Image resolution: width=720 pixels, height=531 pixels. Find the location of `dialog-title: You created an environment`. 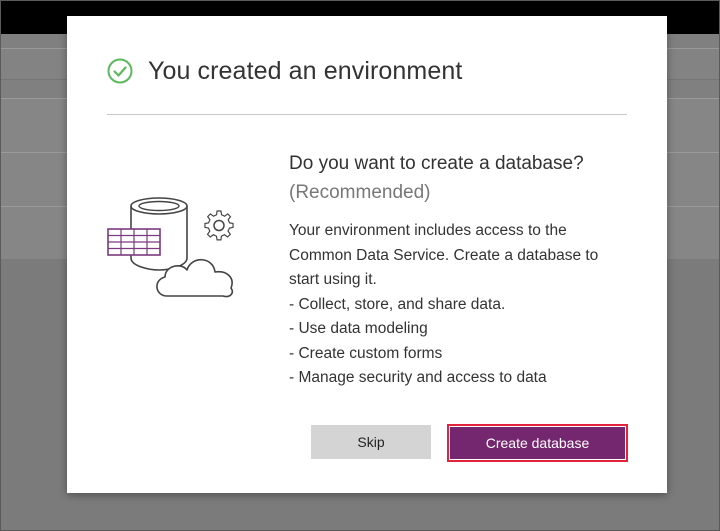

dialog-title: You created an environment is located at coordinates (305, 70).